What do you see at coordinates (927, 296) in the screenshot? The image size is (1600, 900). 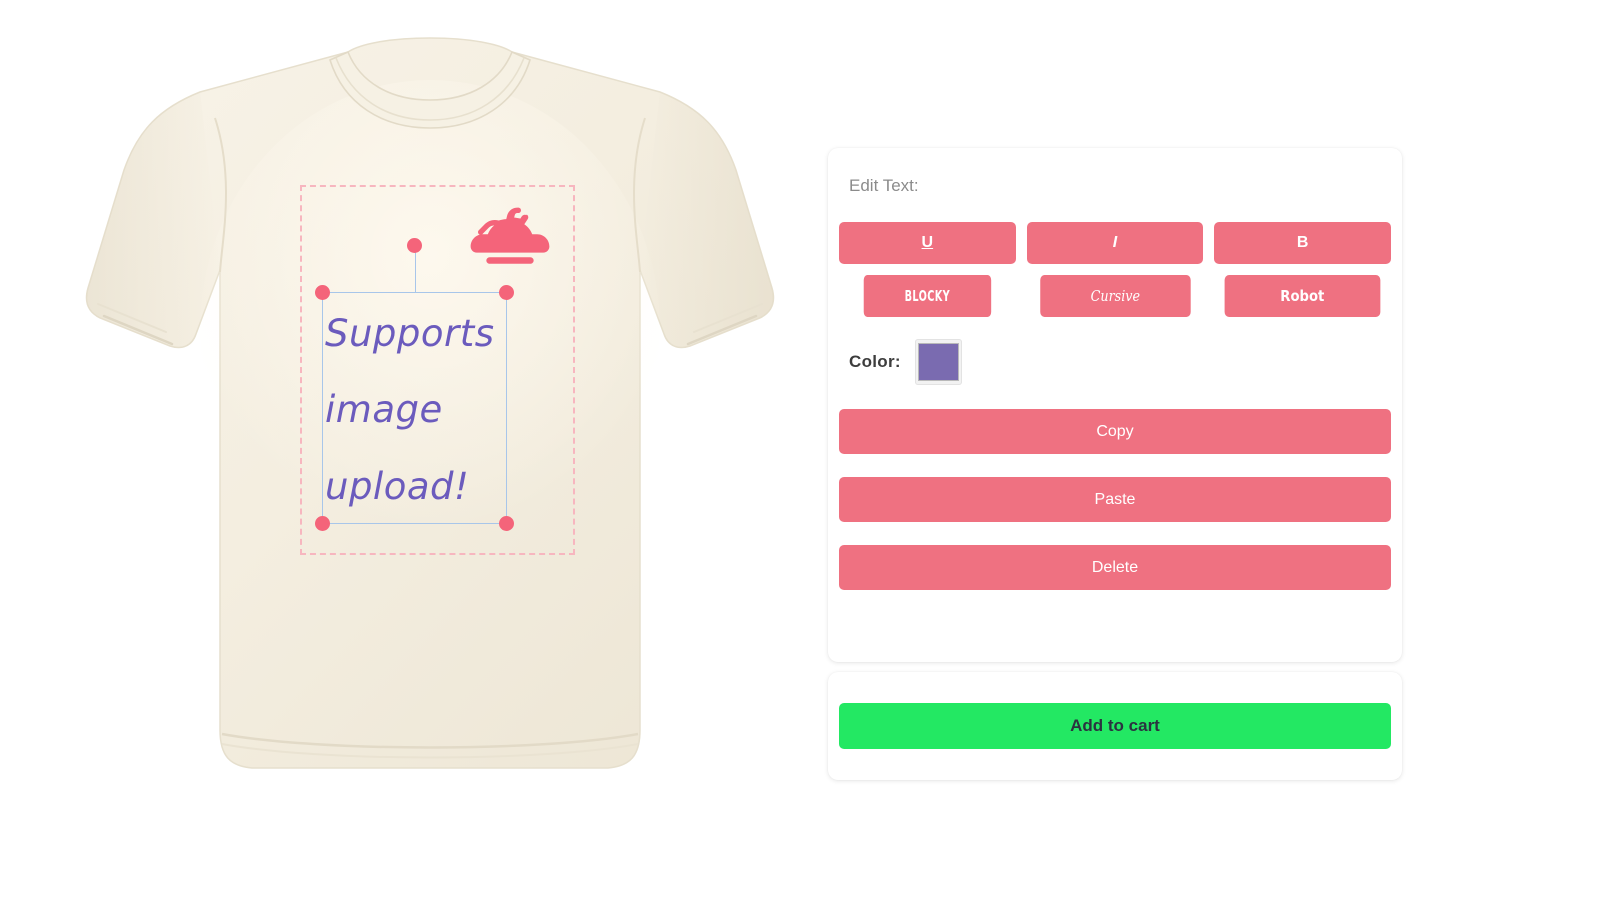 I see `font-blocky-button: BLOCKY` at bounding box center [927, 296].